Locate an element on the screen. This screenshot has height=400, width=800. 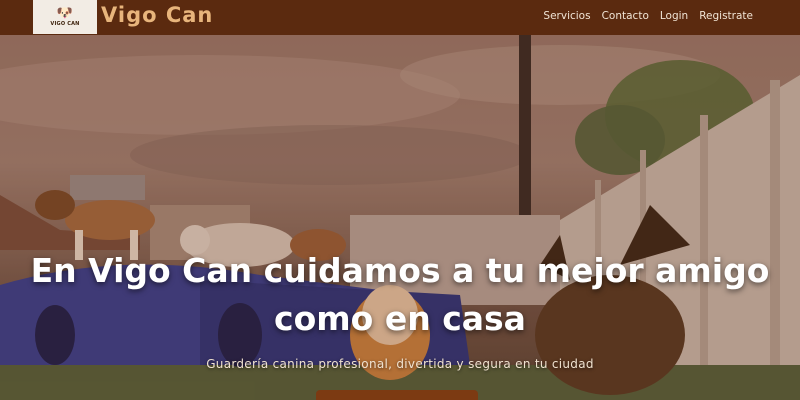
logo: 🐶 VIGO CAN is located at coordinates (65, 17).